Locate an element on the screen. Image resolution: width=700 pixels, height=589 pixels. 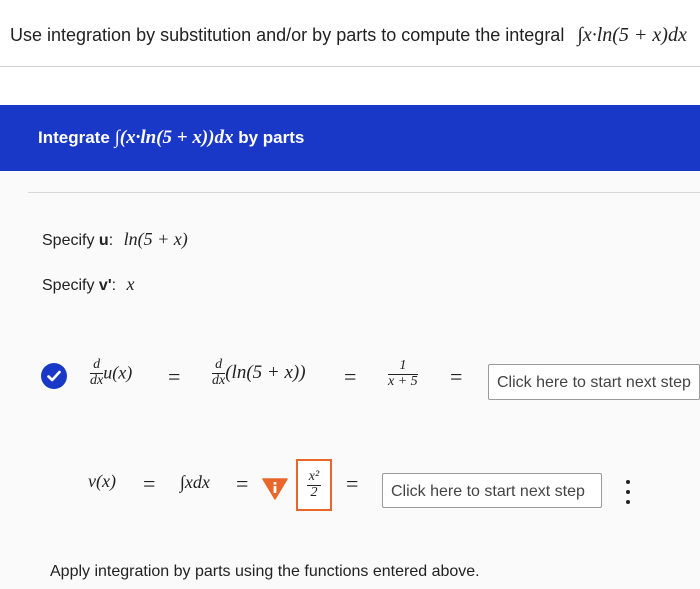
banner-suffix: by parts is located at coordinates (271, 137).